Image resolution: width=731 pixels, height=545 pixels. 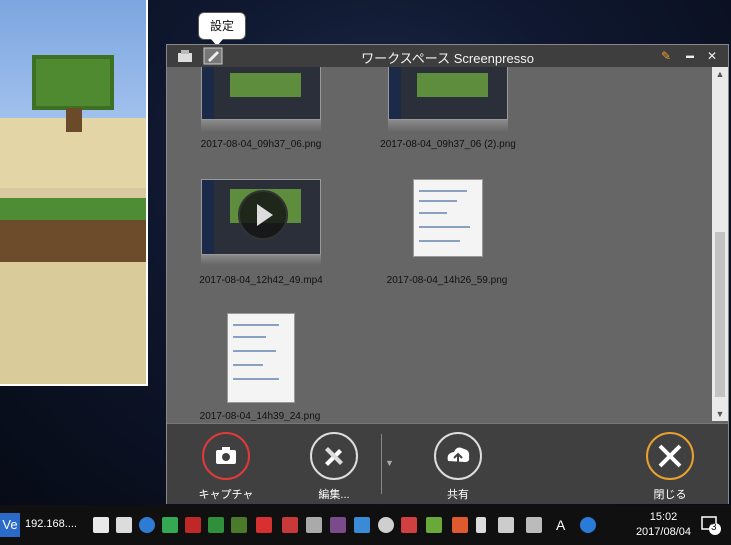 What do you see at coordinates (564, 525) in the screenshot?
I see `tray-ime-icon: A` at bounding box center [564, 525].